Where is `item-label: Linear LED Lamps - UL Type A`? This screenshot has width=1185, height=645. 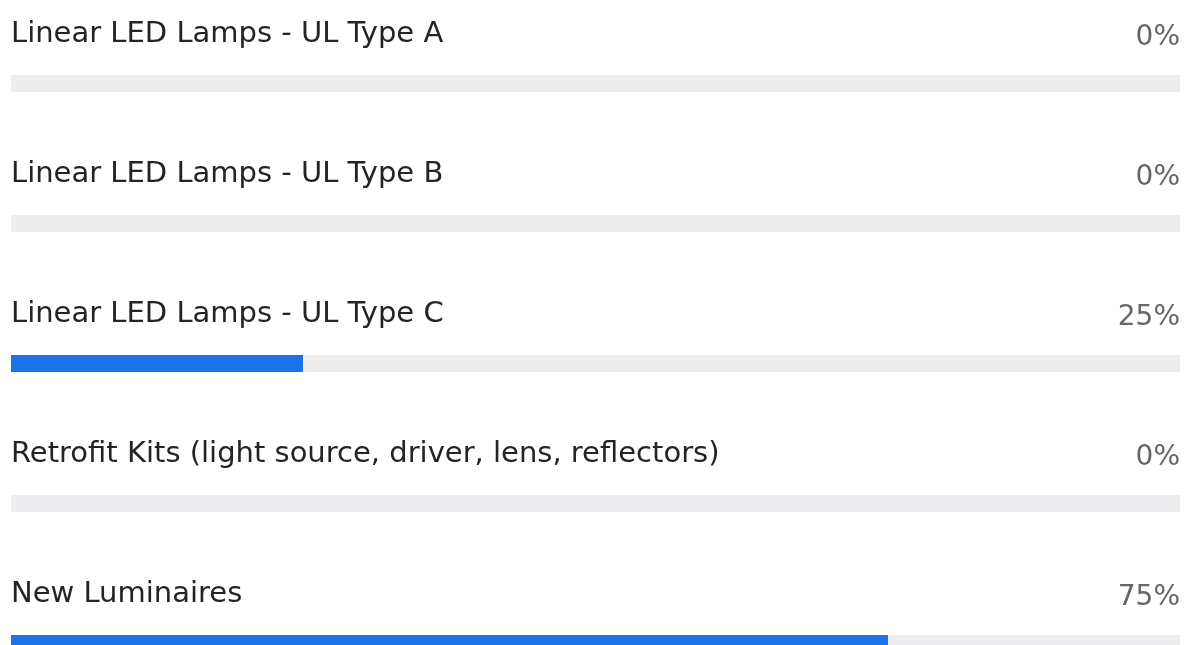
item-label: Linear LED Lamps - UL Type A is located at coordinates (227, 32).